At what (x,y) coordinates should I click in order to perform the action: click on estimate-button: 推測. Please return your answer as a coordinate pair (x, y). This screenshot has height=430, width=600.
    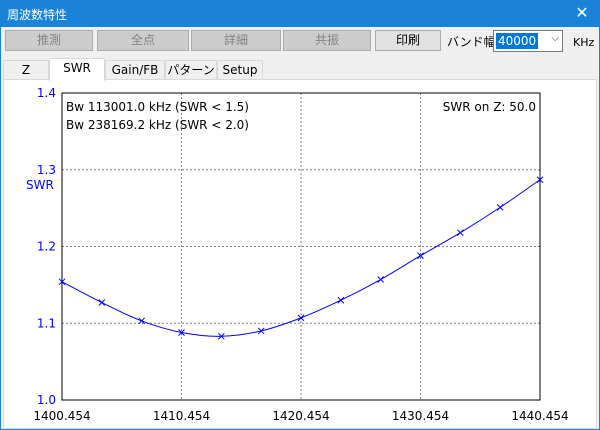
    Looking at the image, I should click on (49, 40).